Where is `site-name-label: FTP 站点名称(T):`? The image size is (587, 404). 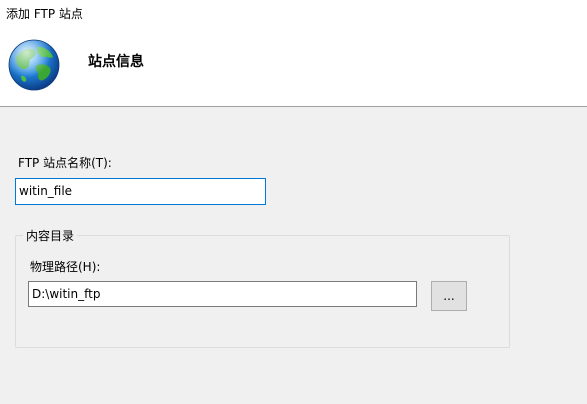 site-name-label: FTP 站点名称(T): is located at coordinates (65, 163).